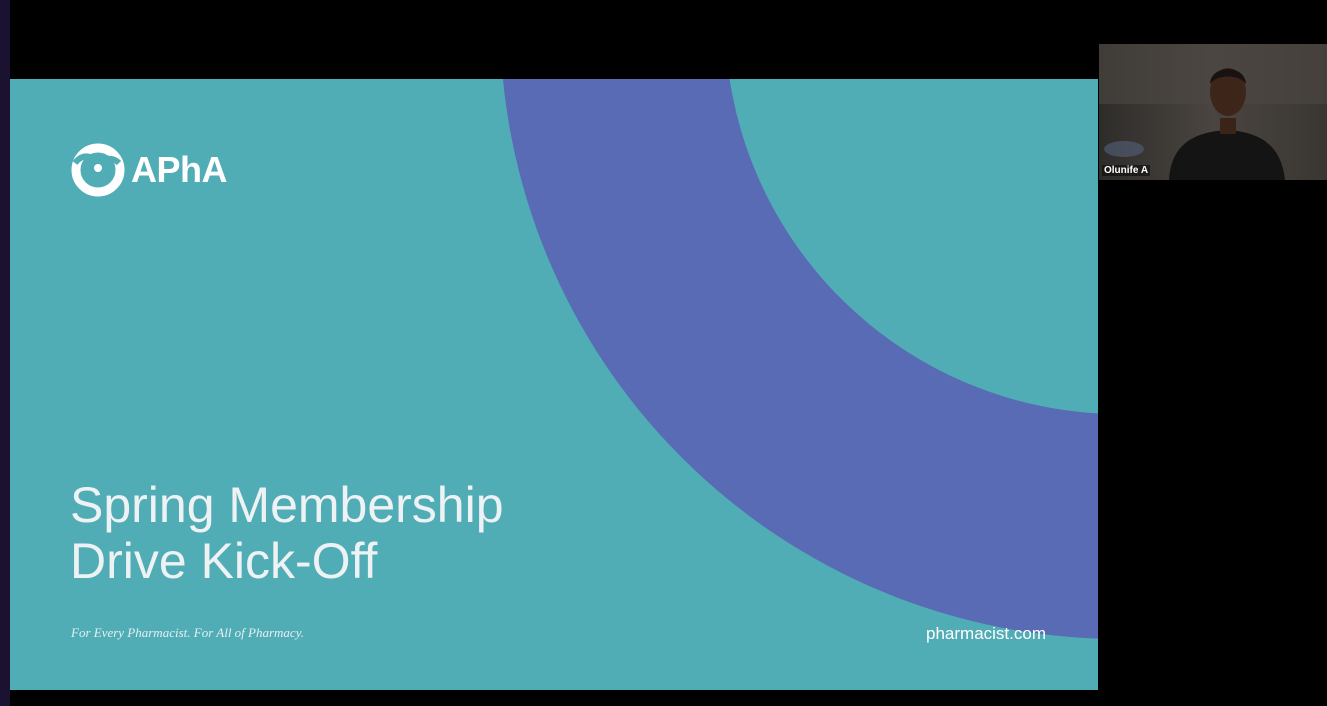  I want to click on slide-title: Spring Membership Drive Kick-Off, so click(287, 533).